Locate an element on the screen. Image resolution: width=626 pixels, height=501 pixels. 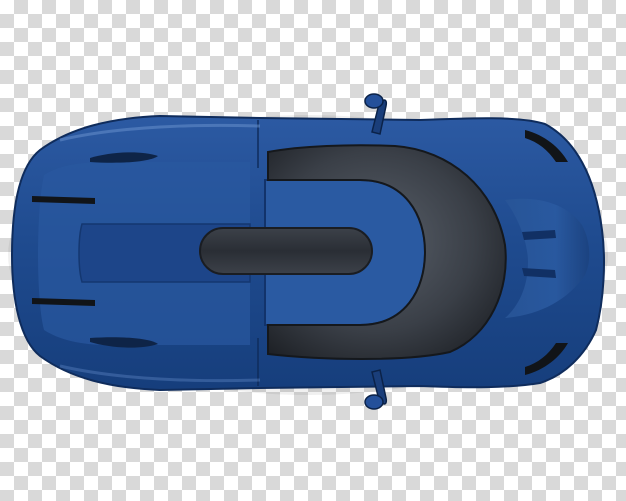
side-mirror-bottom-head is located at coordinates (374, 402).